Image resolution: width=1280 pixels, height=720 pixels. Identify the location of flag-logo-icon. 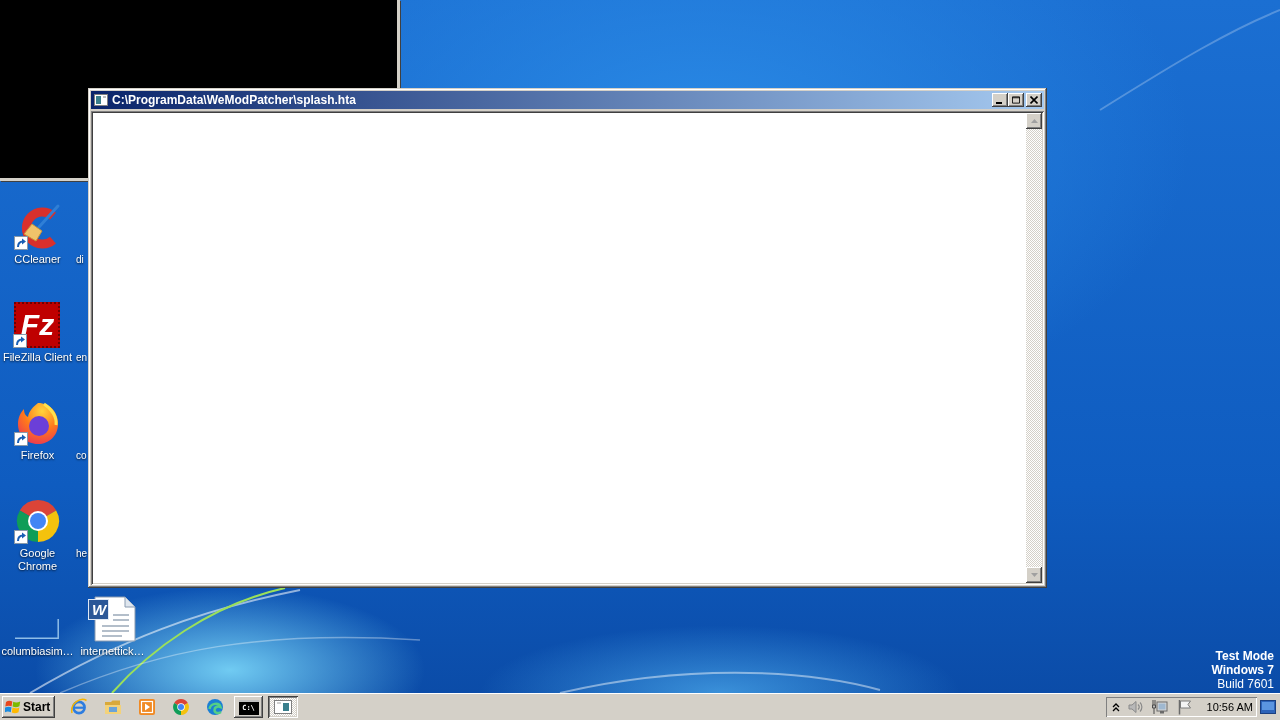
(13, 707).